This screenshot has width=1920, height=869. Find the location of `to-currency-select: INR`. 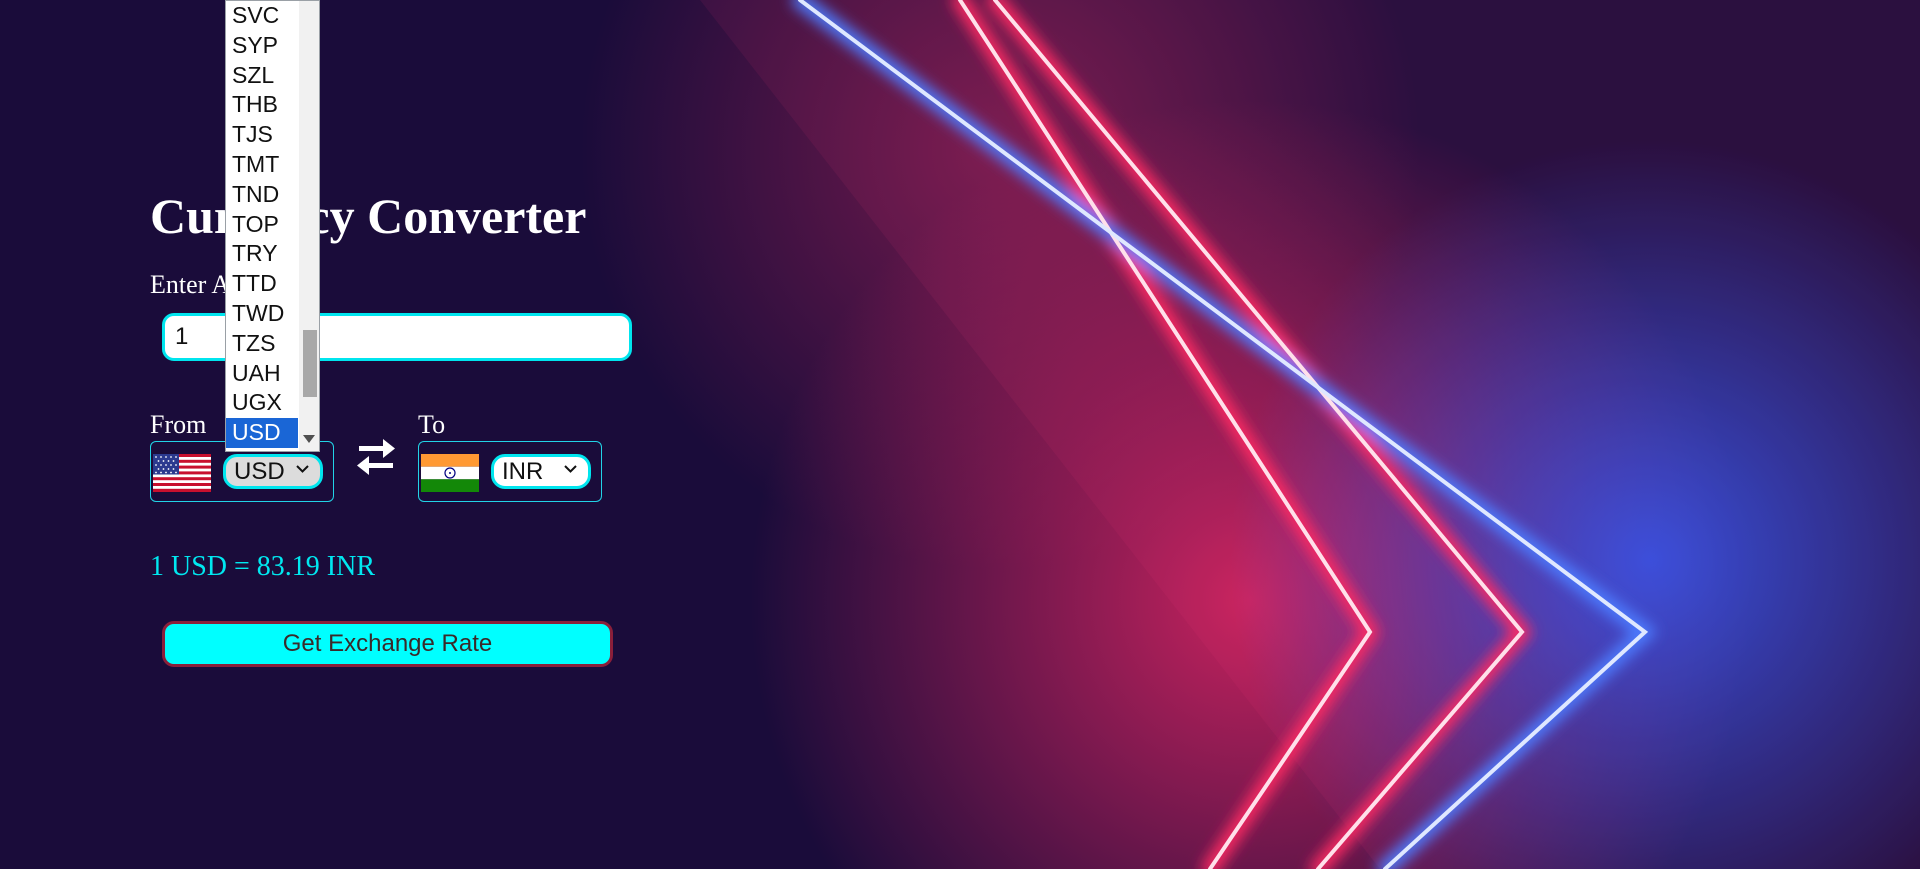

to-currency-select: INR is located at coordinates (541, 471).